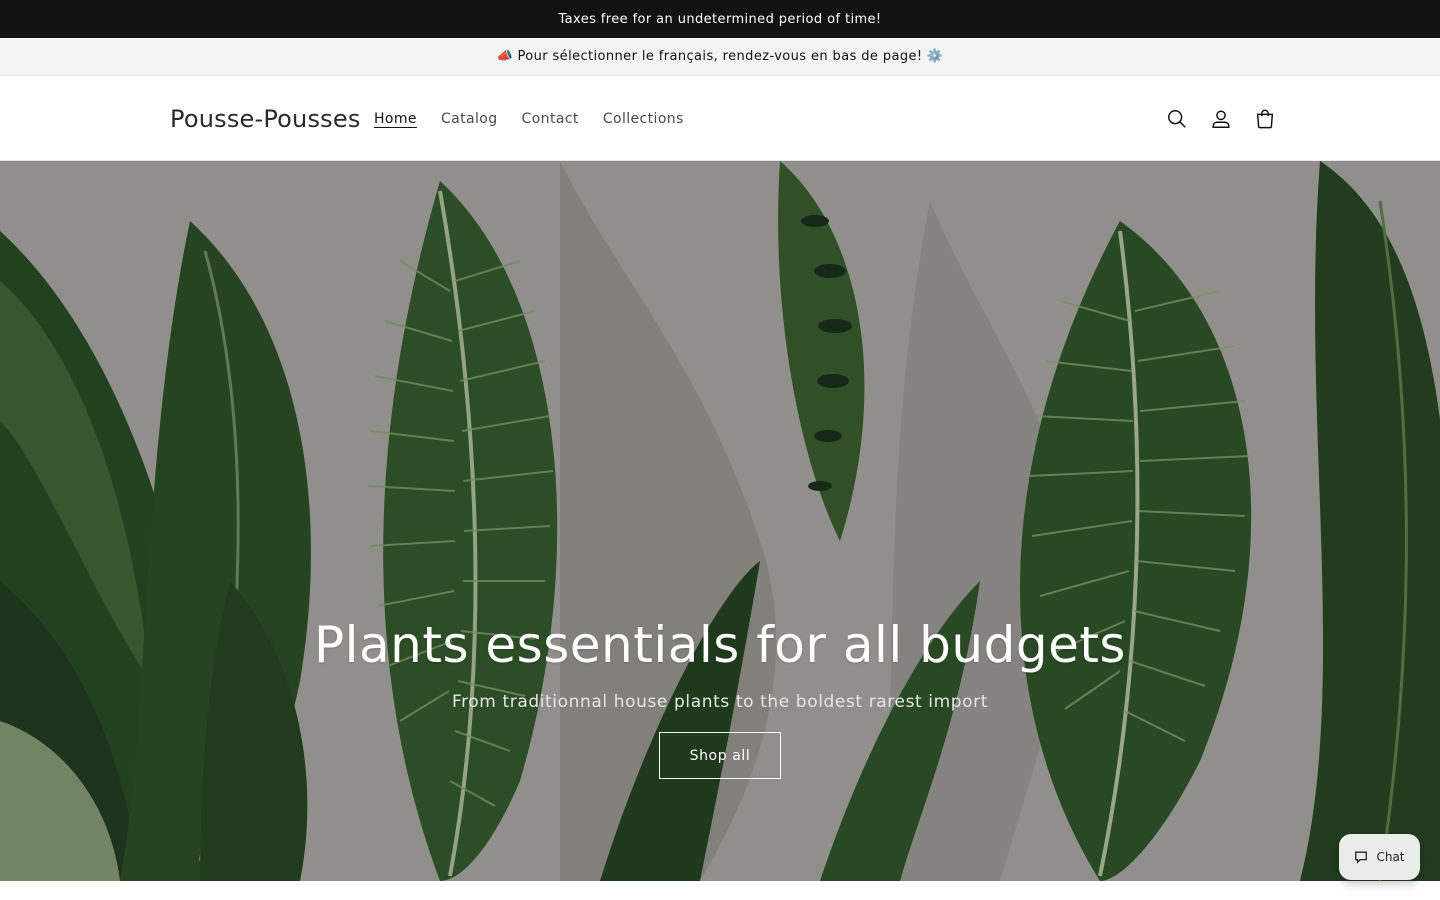 The width and height of the screenshot is (1440, 900). I want to click on main-nav: Home Catalog Contact Collections, so click(529, 118).